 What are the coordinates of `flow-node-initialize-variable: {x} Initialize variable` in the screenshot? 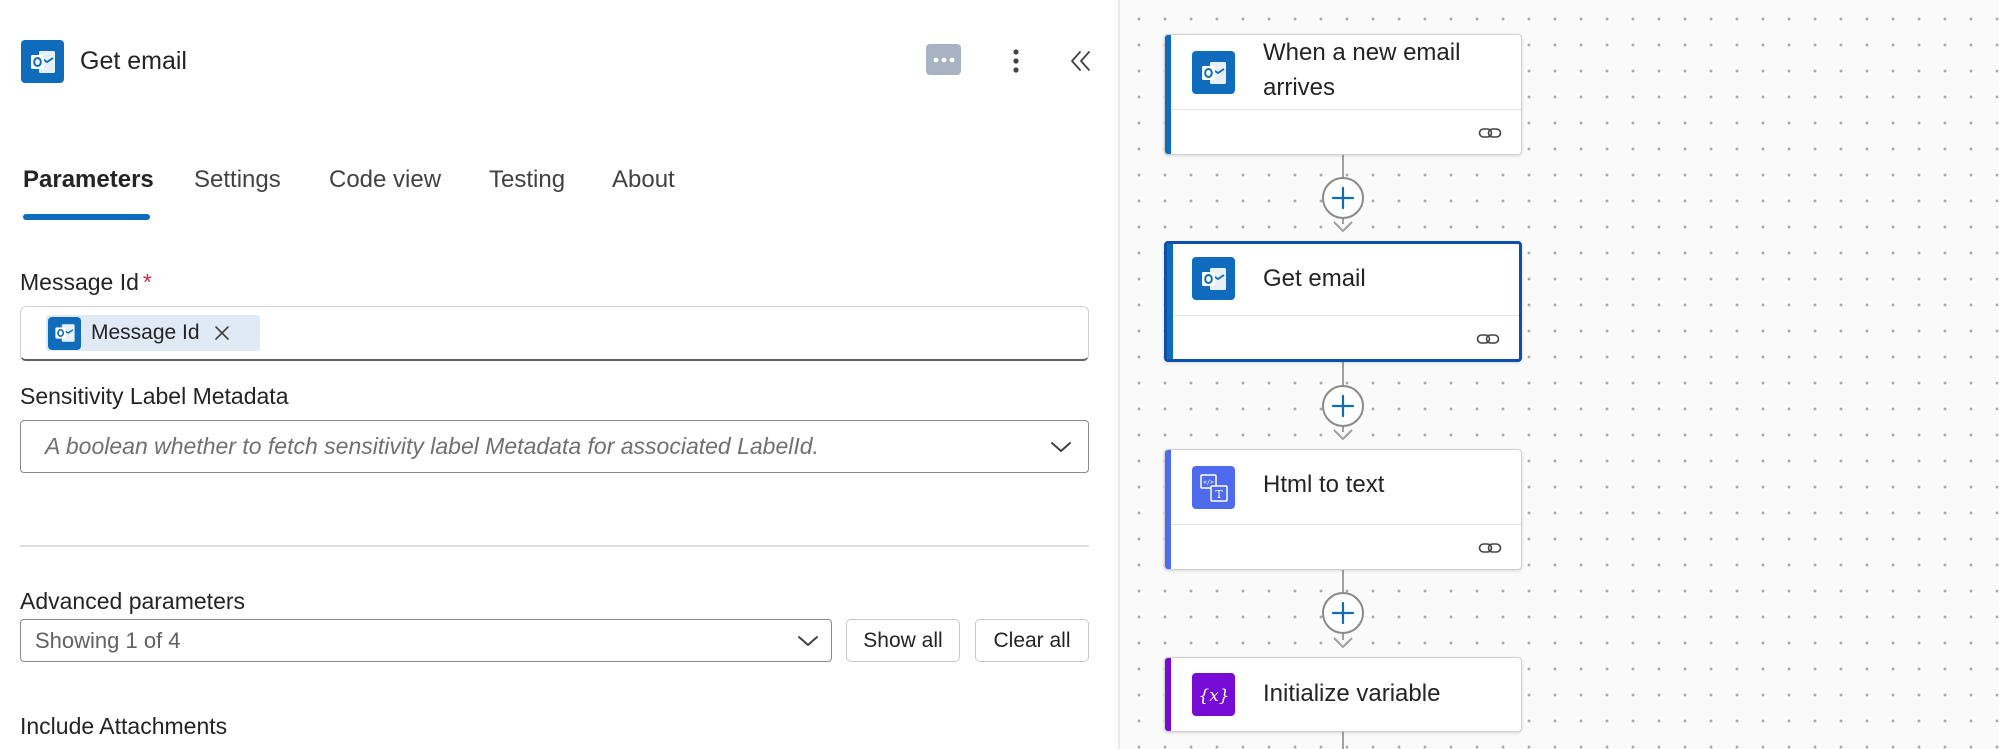 It's located at (1343, 694).